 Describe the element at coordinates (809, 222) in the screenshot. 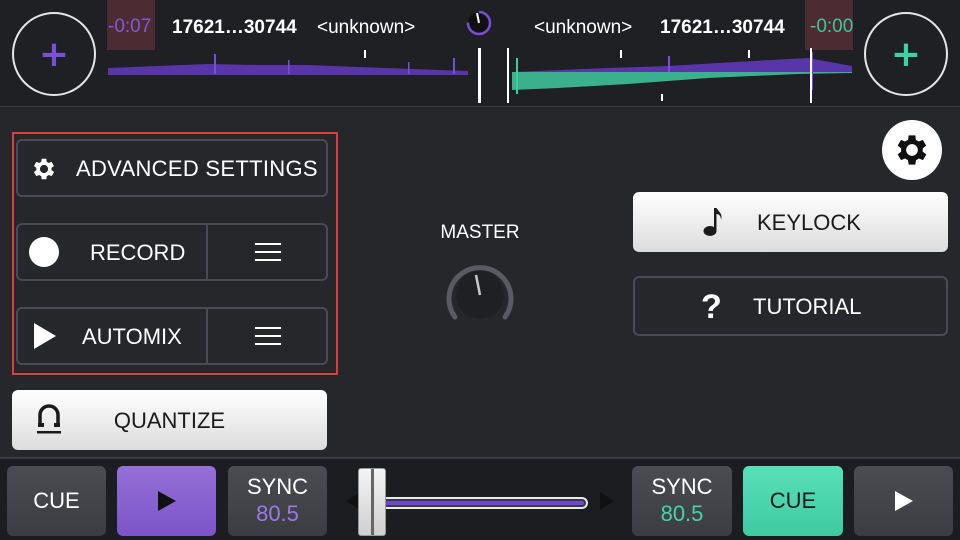

I see `keylock-label: KEYLOCK` at that location.